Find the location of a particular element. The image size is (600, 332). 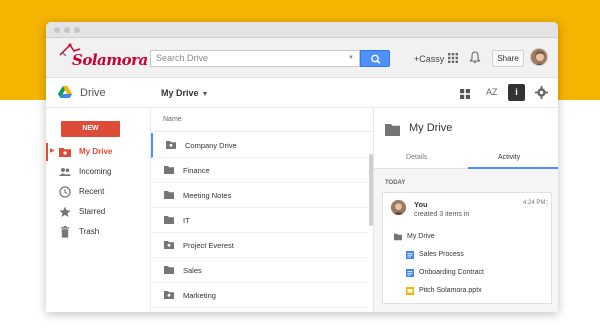

gear-icon is located at coordinates (541, 92).